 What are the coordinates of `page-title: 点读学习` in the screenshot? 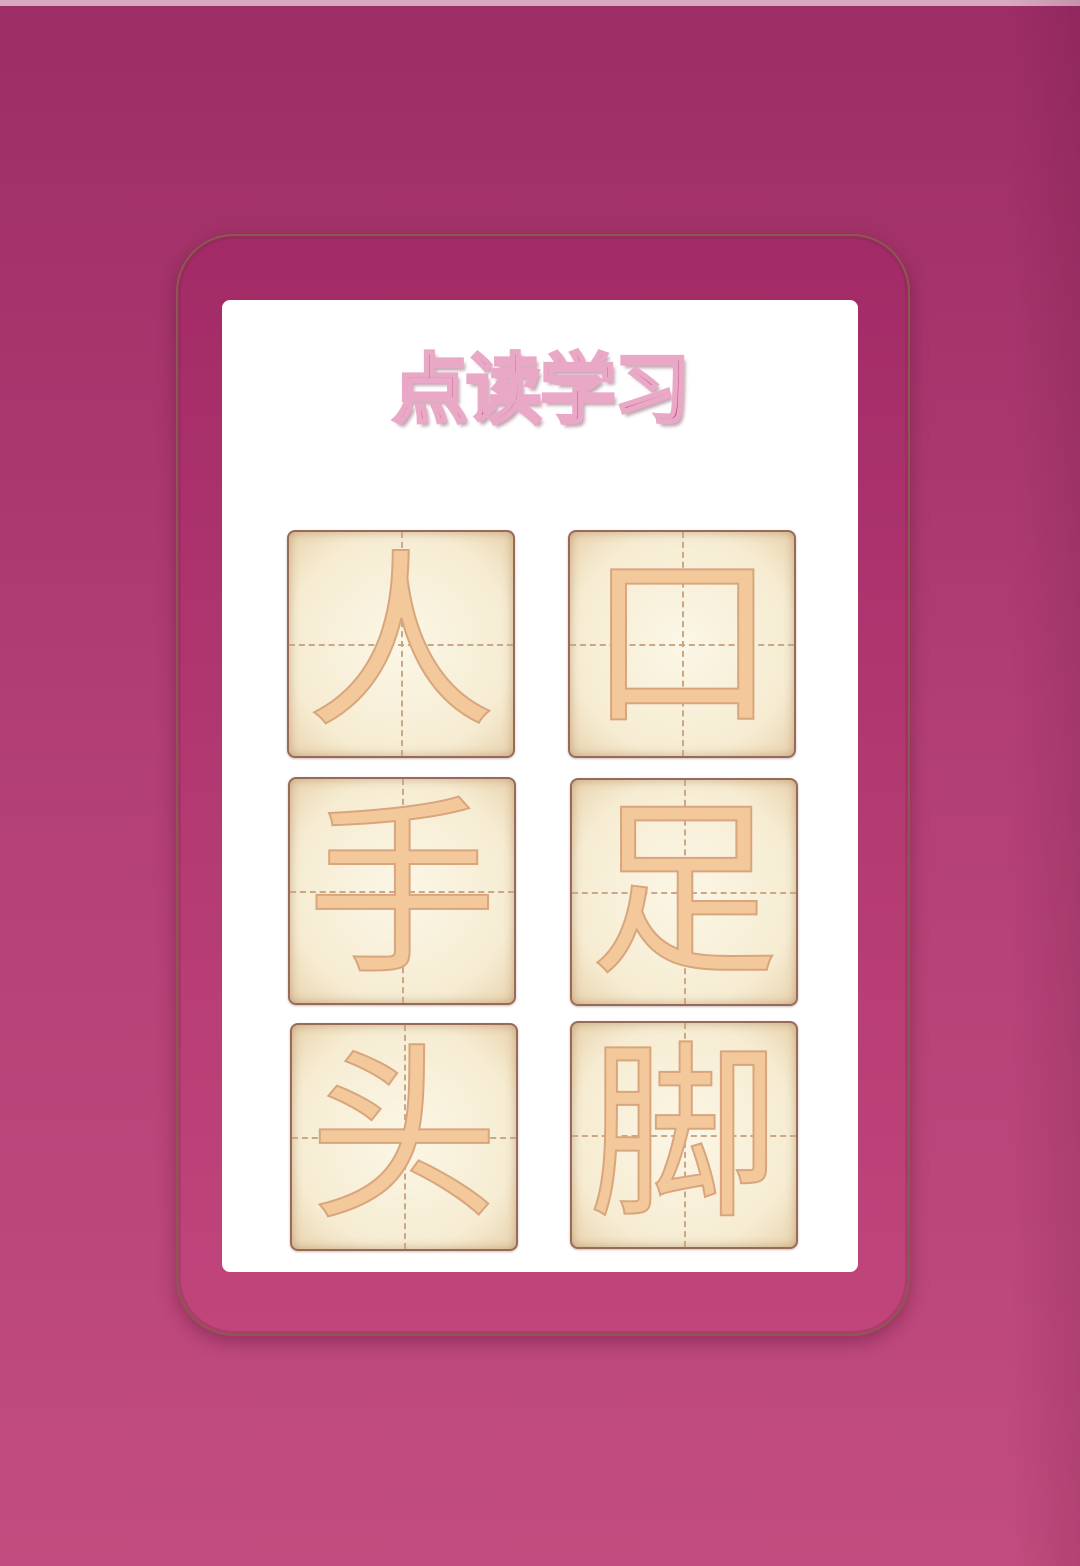 It's located at (541, 390).